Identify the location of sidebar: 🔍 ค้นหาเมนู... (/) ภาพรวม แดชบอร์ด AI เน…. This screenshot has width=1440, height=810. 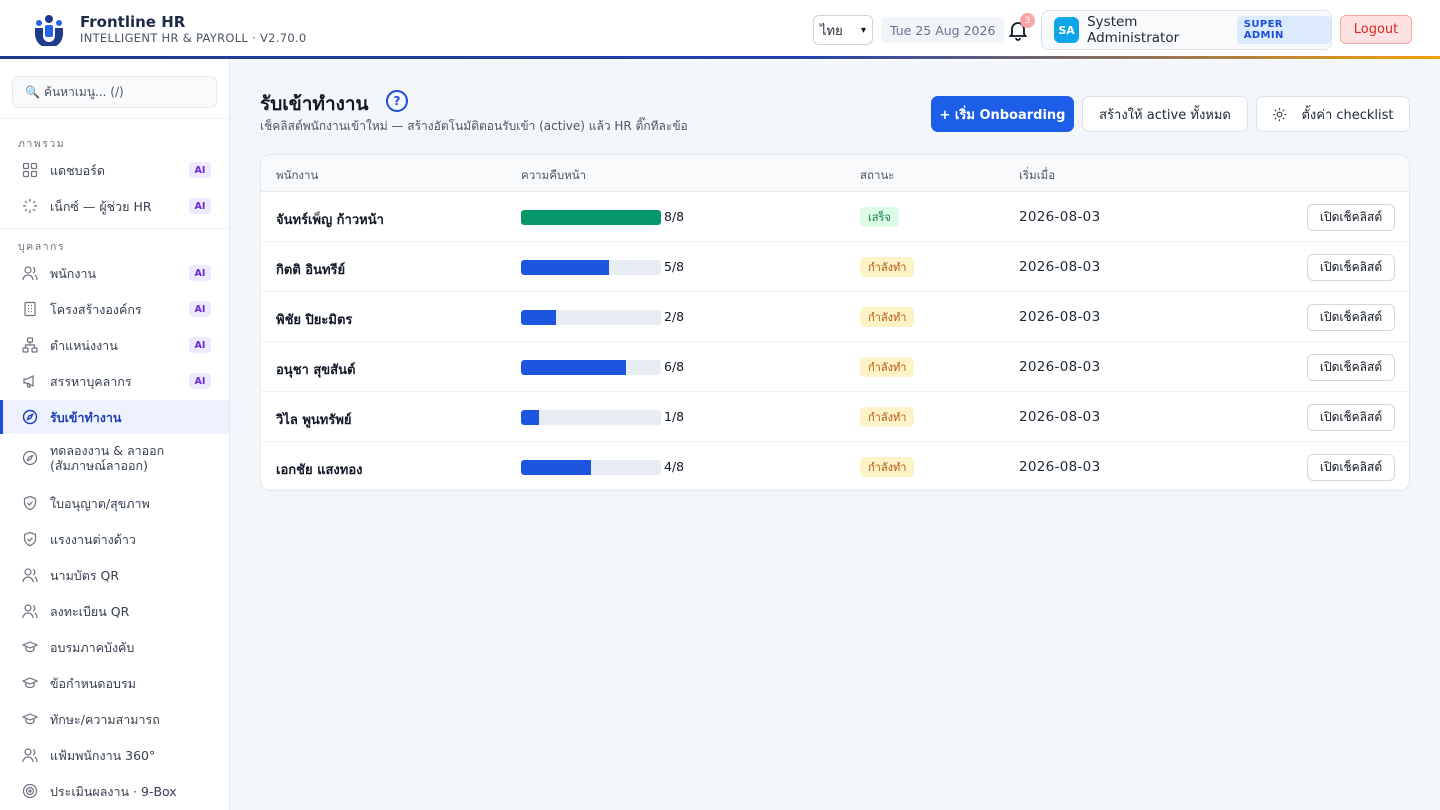
(115, 435).